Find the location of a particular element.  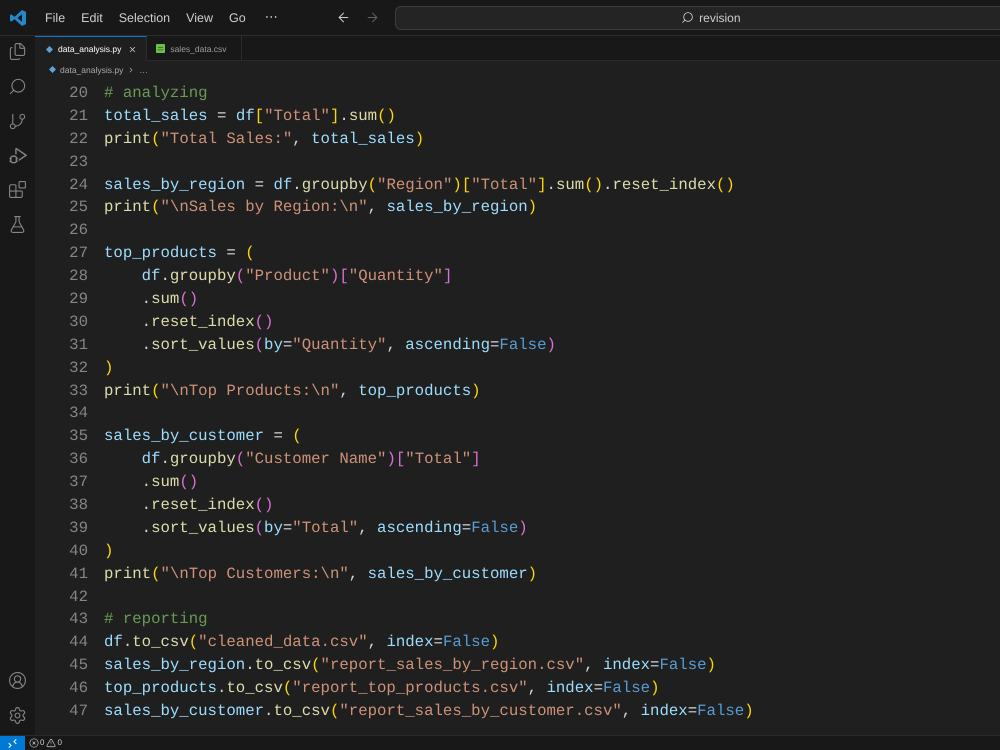

warnings-button: 0 is located at coordinates (54, 743).